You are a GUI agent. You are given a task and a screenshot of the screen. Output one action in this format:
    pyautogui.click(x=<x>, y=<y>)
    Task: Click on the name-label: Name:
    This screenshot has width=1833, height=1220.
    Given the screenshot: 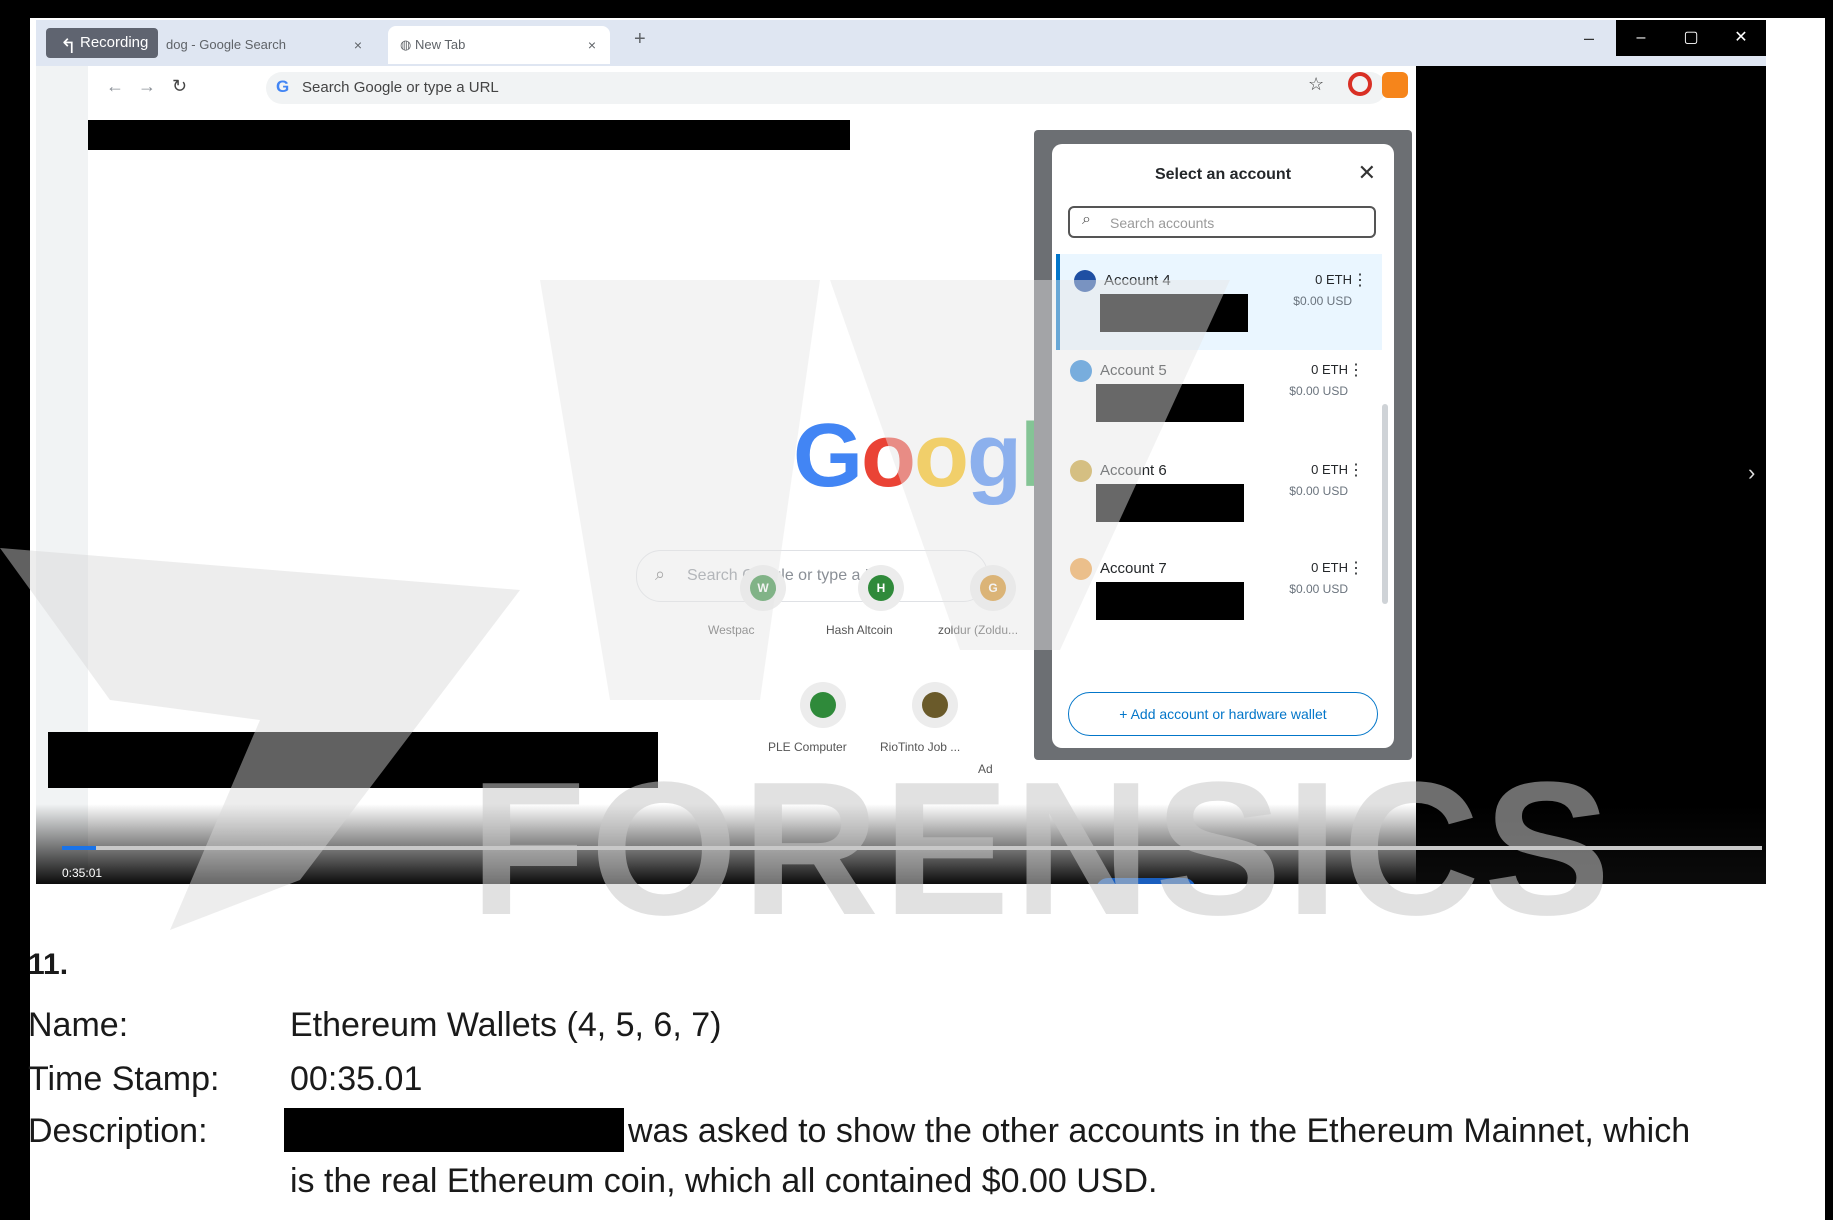 What is the action you would take?
    pyautogui.click(x=78, y=1025)
    